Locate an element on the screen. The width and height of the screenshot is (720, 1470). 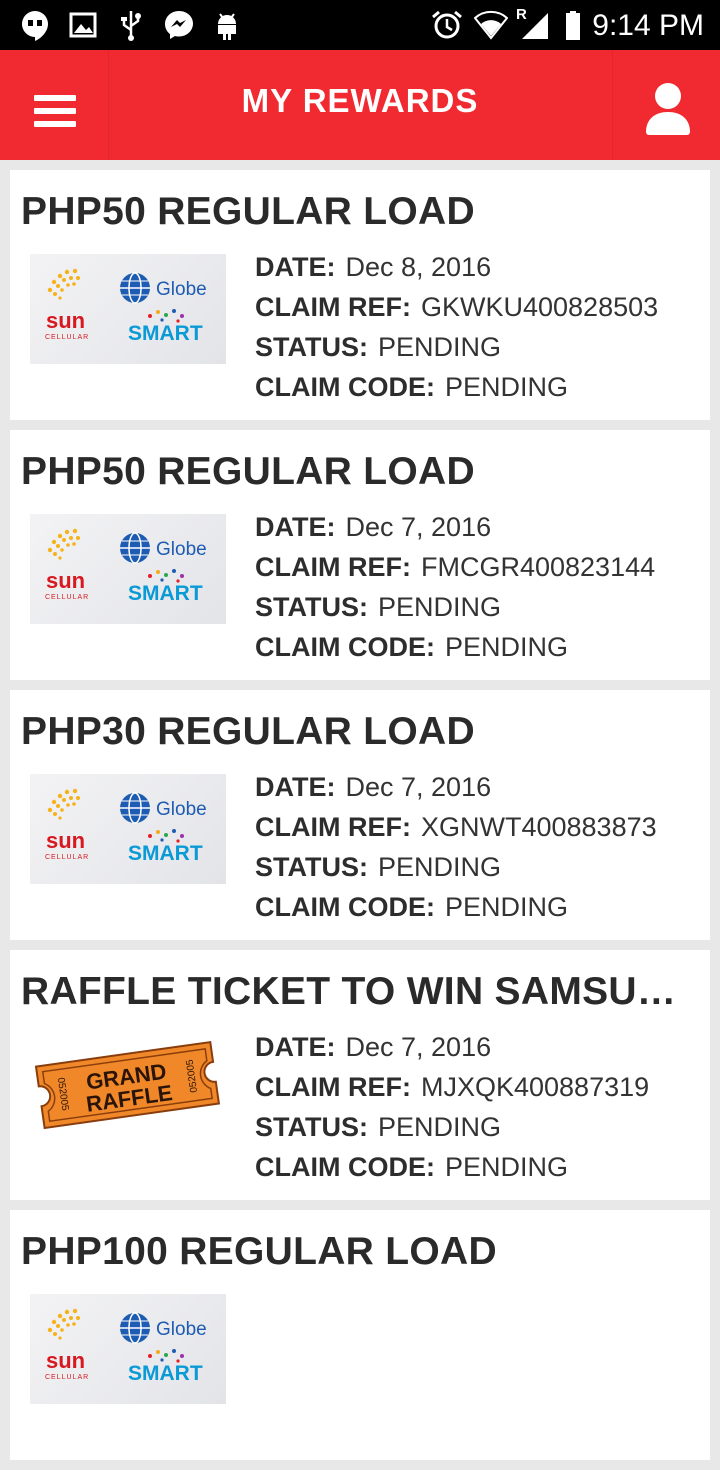
claim-ref-row: CLAIM REF: FMCGR400823144 is located at coordinates (455, 572).